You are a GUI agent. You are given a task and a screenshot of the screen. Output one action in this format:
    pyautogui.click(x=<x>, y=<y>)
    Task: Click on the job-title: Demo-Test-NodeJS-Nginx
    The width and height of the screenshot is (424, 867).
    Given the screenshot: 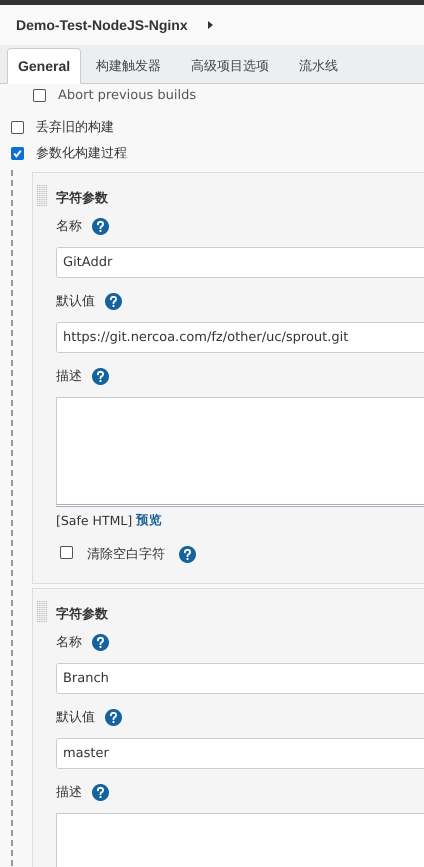 What is the action you would take?
    pyautogui.click(x=102, y=25)
    